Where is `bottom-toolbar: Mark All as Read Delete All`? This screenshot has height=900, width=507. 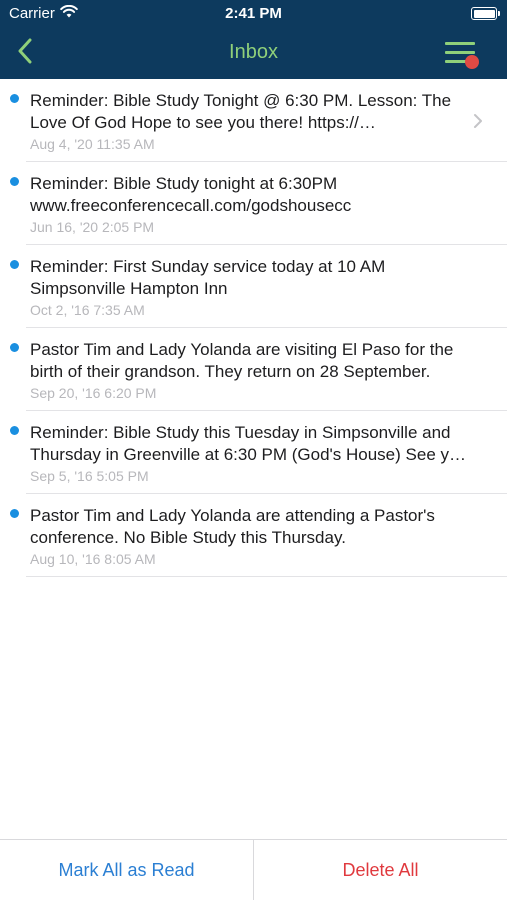
bottom-toolbar: Mark All as Read Delete All is located at coordinates (253, 869).